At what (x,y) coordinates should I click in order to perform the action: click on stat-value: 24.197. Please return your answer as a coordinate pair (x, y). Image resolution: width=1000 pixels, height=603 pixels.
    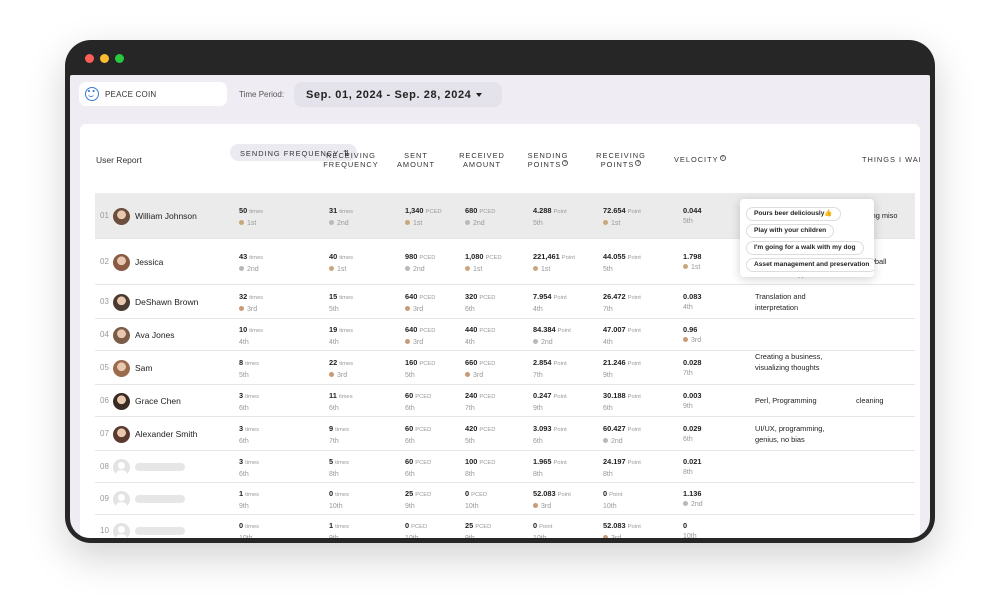
    Looking at the image, I should click on (614, 461).